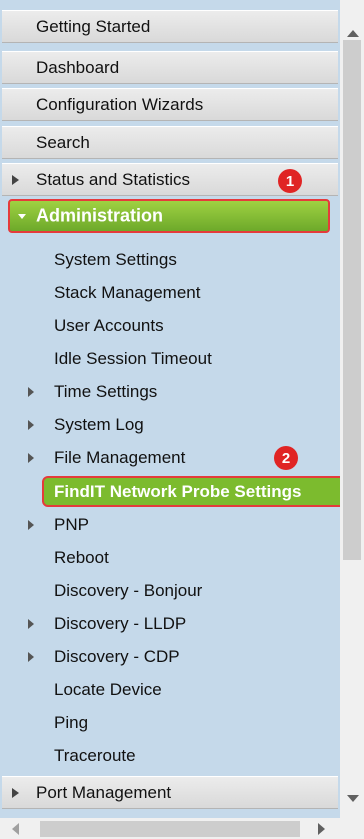 This screenshot has height=839, width=364. Describe the element at coordinates (22, 216) in the screenshot. I see `collapse-arrow-icon` at that location.